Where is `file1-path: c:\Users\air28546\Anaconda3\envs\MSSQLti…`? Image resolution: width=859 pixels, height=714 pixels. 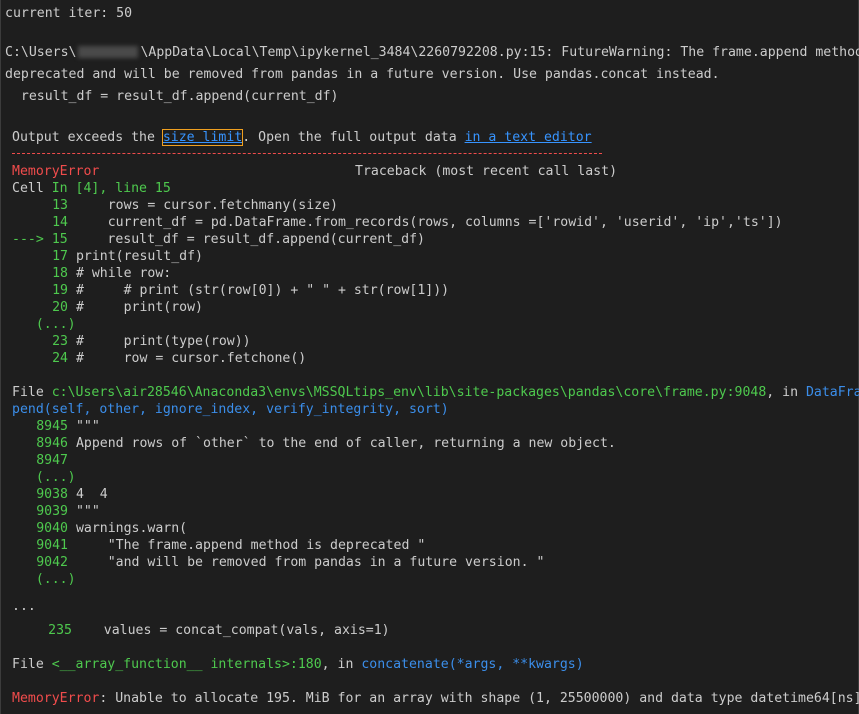 file1-path: c:\Users\air28546\Anaconda3\envs\MSSQLti… is located at coordinates (409, 392).